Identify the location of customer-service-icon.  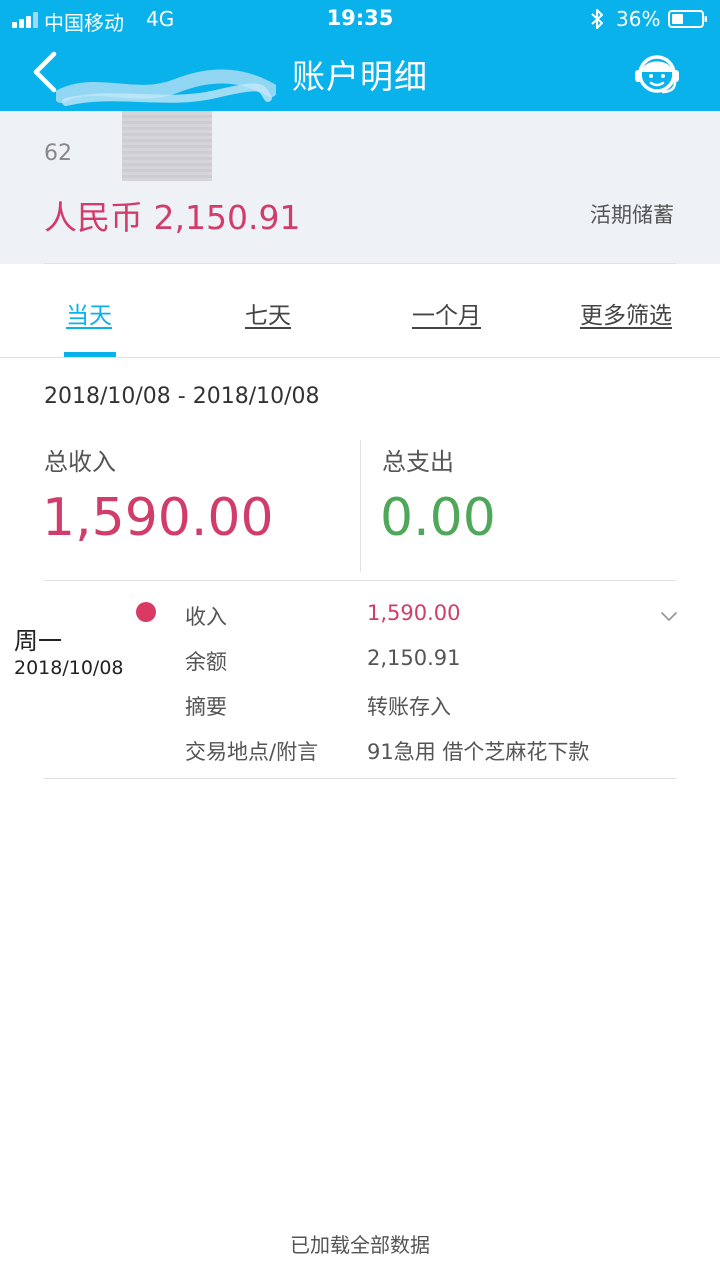
(657, 74).